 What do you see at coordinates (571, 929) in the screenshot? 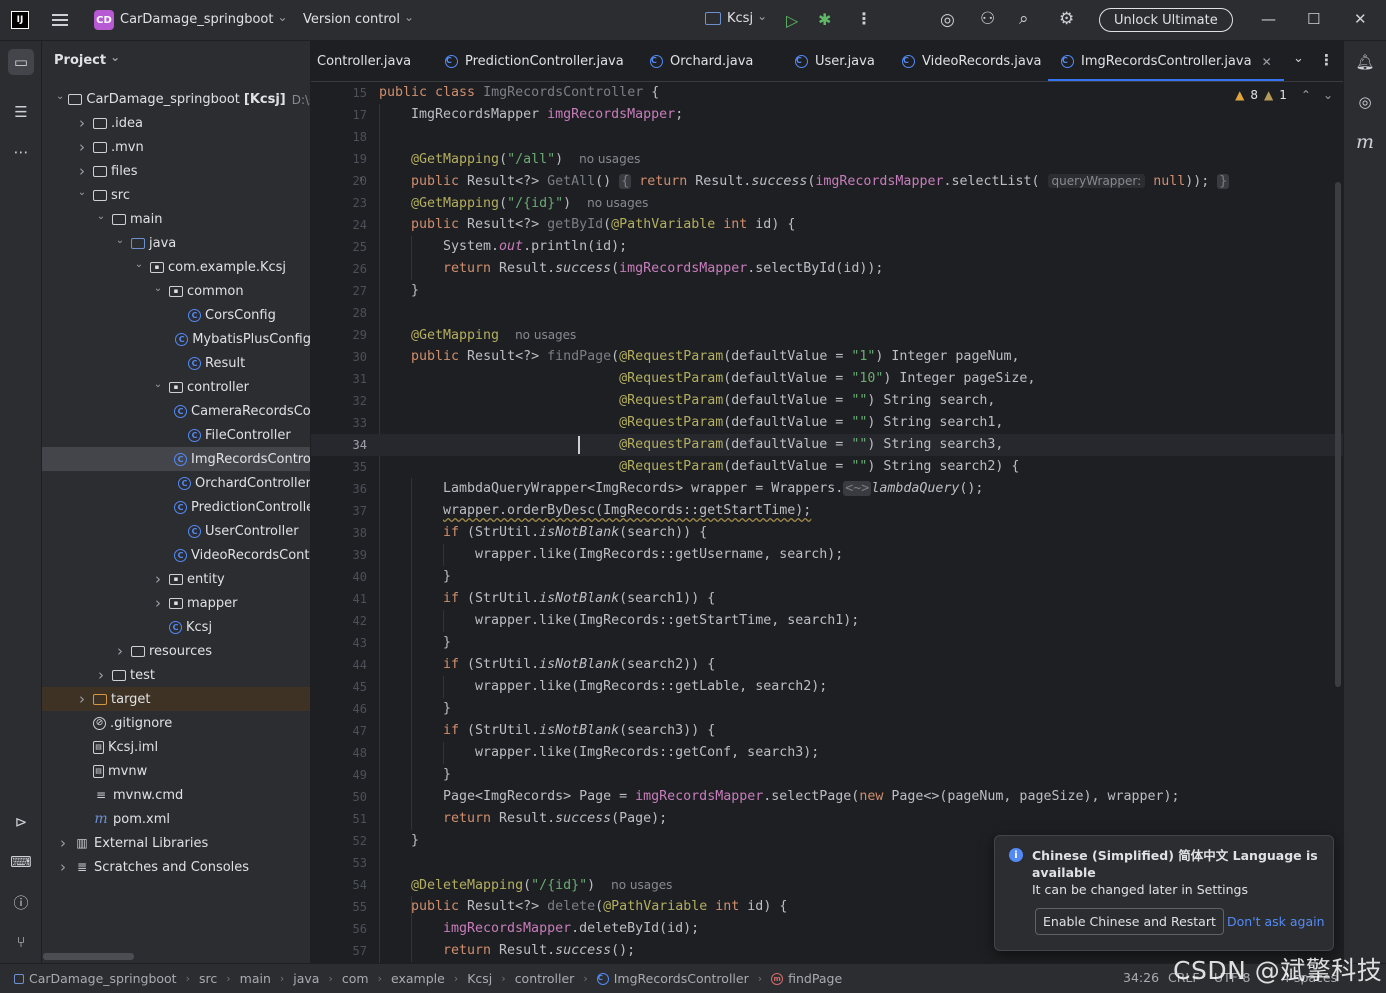
I see `code-line: imgRecordsMapper.deleteById(id);` at bounding box center [571, 929].